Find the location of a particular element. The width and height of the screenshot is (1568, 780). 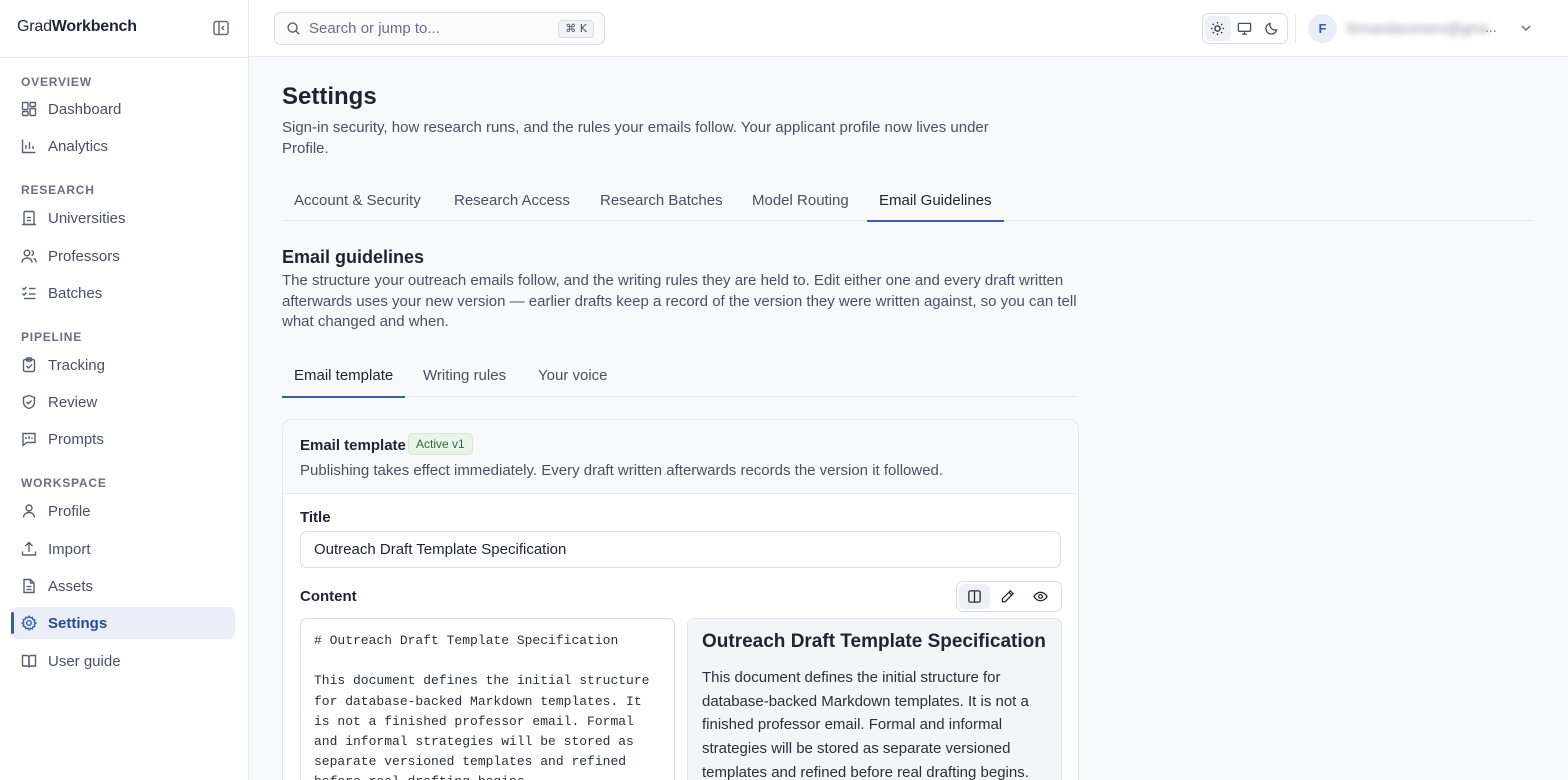

upload-icon is located at coordinates (29, 548).